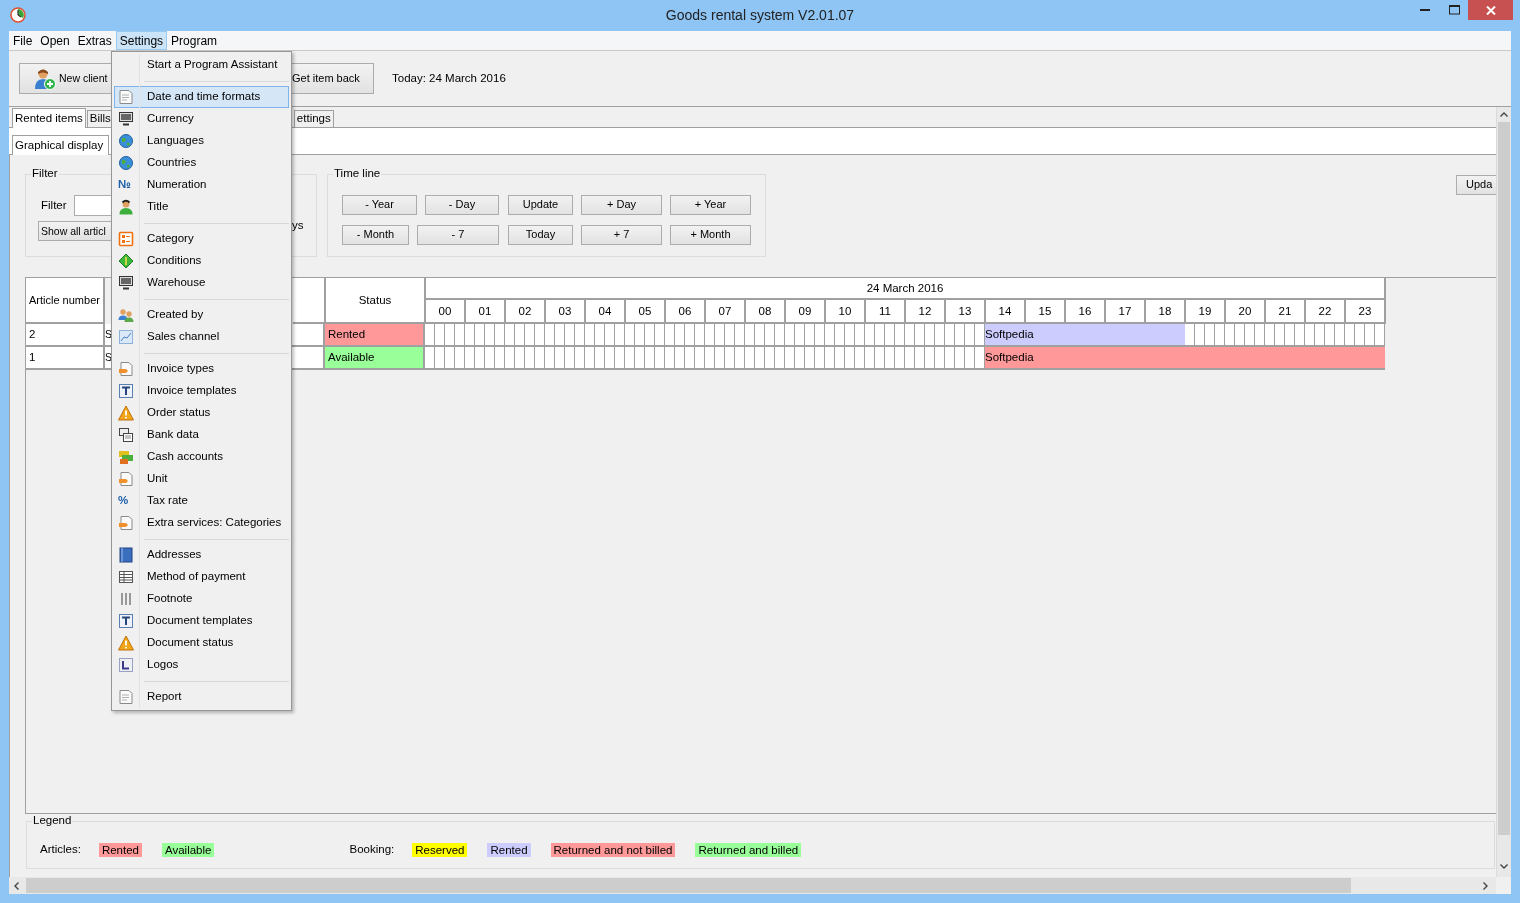  I want to click on scroll-down-icon, so click(1504, 866).